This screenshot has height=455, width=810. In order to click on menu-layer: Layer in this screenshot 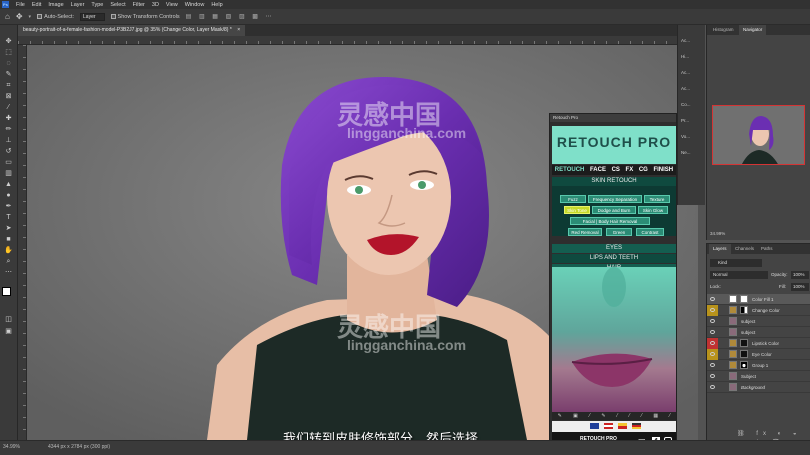, I will do `click(78, 5)`.